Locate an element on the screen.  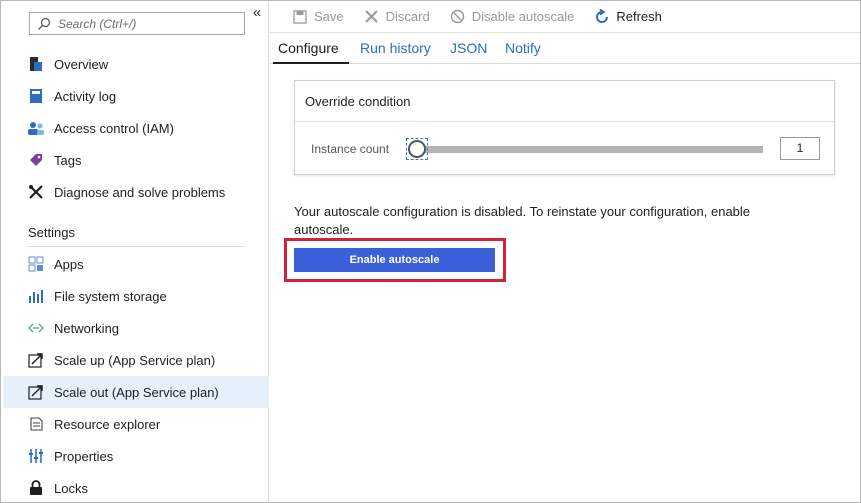
access-control-icon is located at coordinates (36, 128).